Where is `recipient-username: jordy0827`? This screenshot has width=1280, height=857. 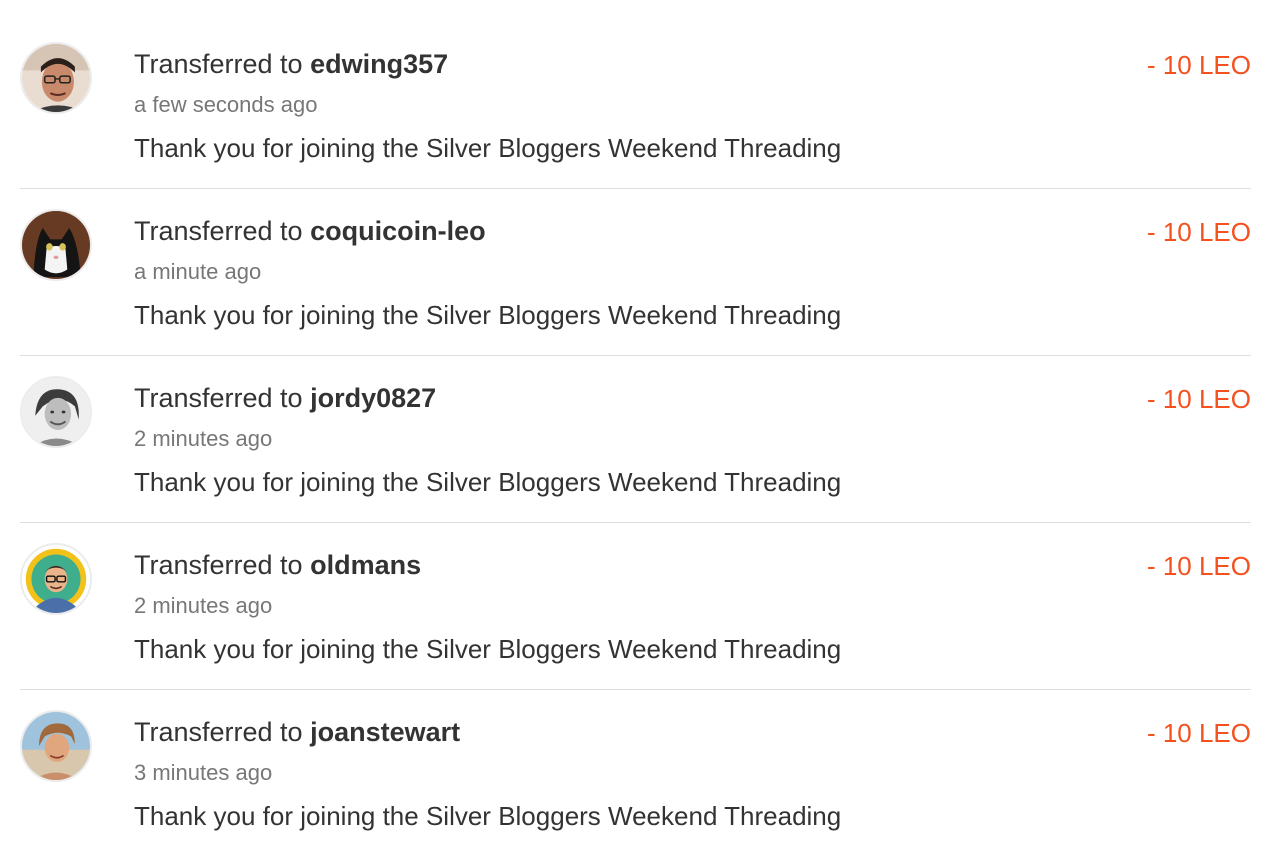
recipient-username: jordy0827 is located at coordinates (373, 398).